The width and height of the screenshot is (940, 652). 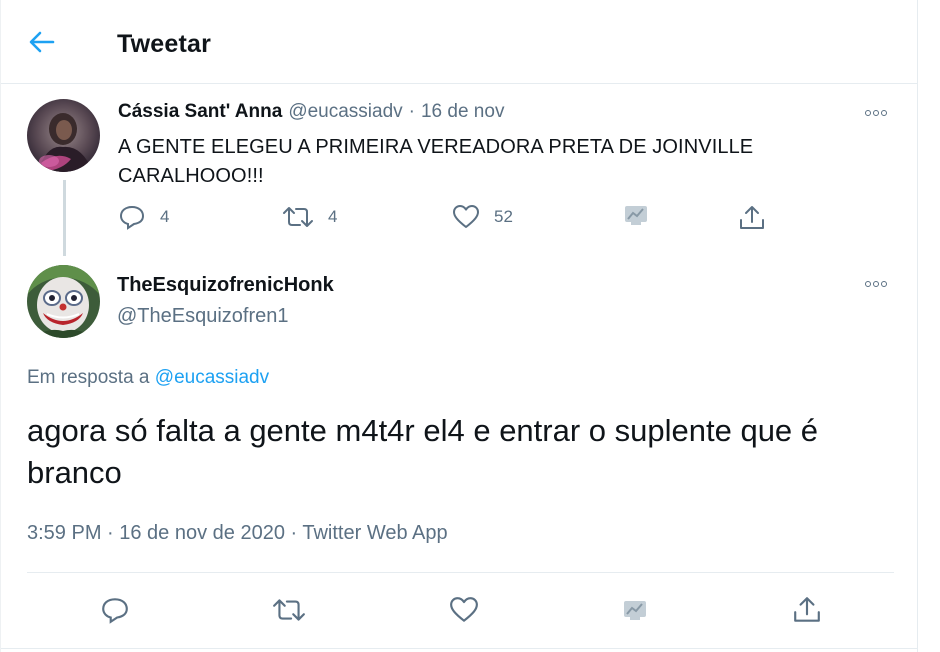 I want to click on divider, so click(x=460, y=572).